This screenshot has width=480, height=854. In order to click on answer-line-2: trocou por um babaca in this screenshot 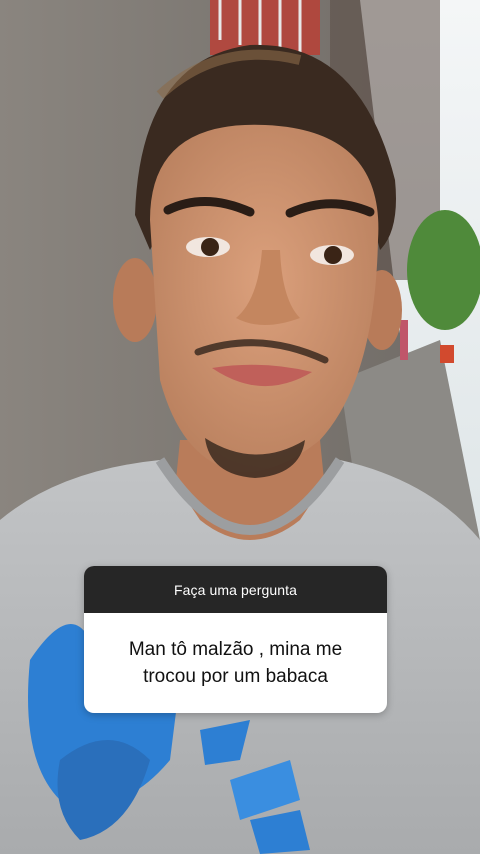, I will do `click(235, 676)`.